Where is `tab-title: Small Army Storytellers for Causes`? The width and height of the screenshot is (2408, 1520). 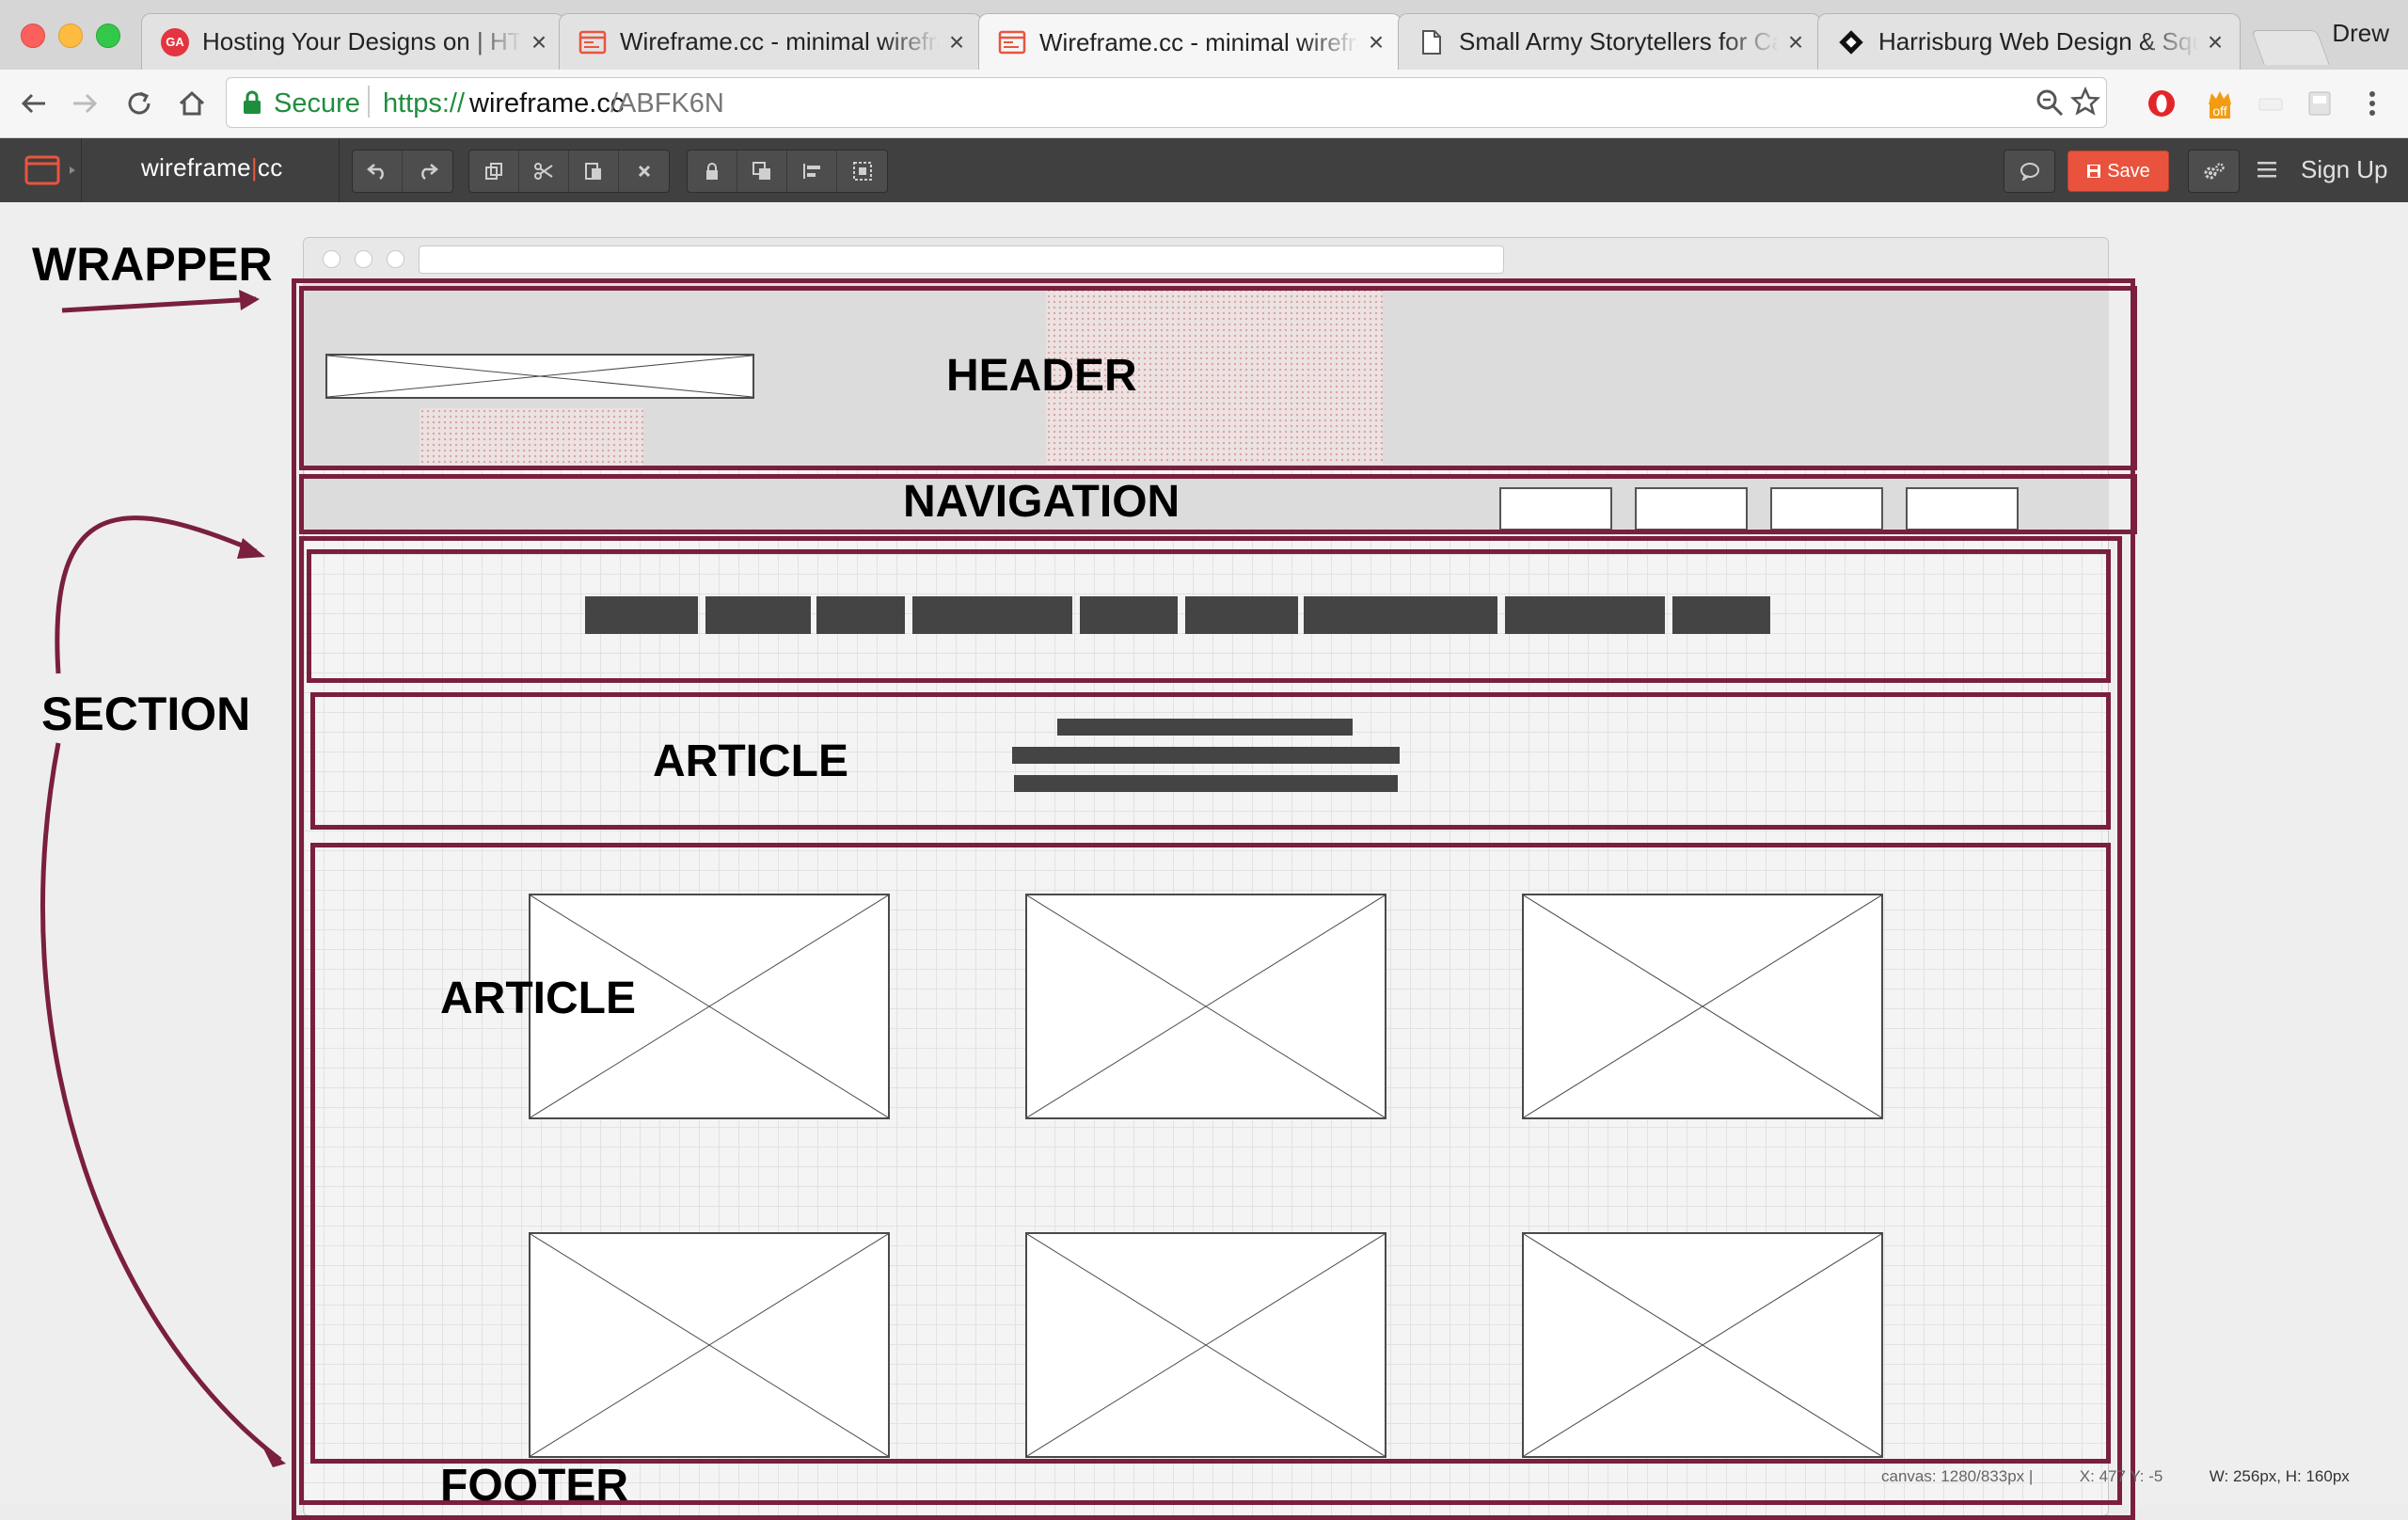
tab-title: Small Army Storytellers for Causes is located at coordinates (1619, 41).